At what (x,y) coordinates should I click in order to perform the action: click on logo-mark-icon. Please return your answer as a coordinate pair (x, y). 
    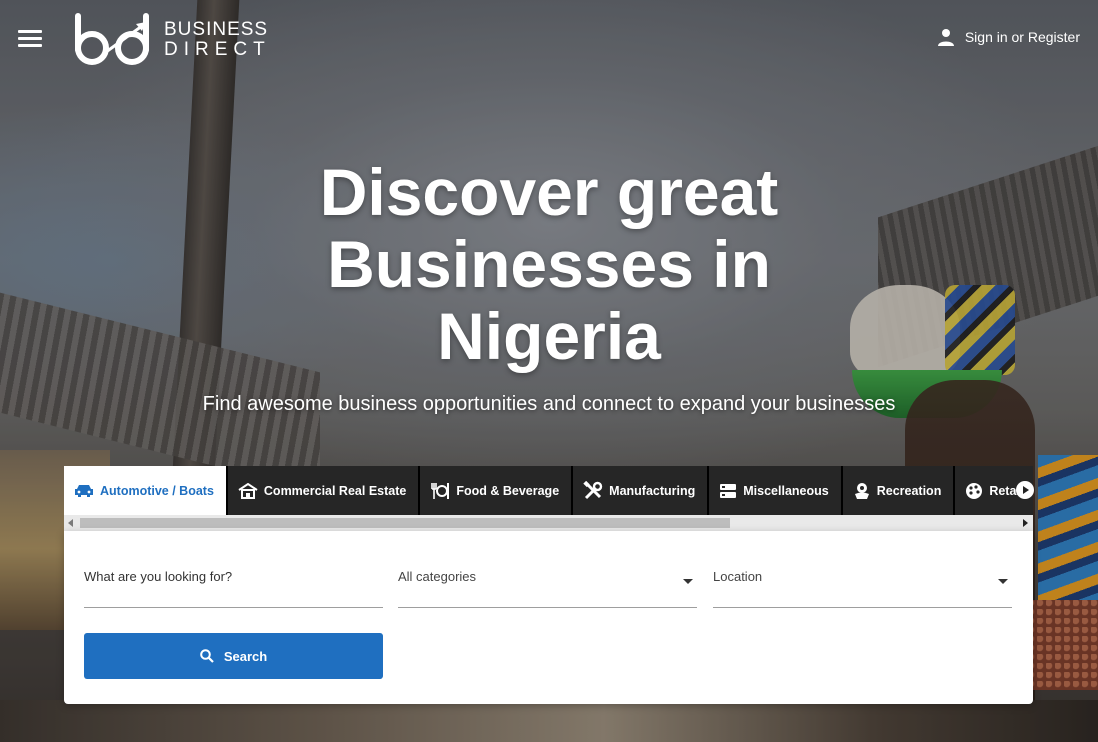
    Looking at the image, I should click on (112, 39).